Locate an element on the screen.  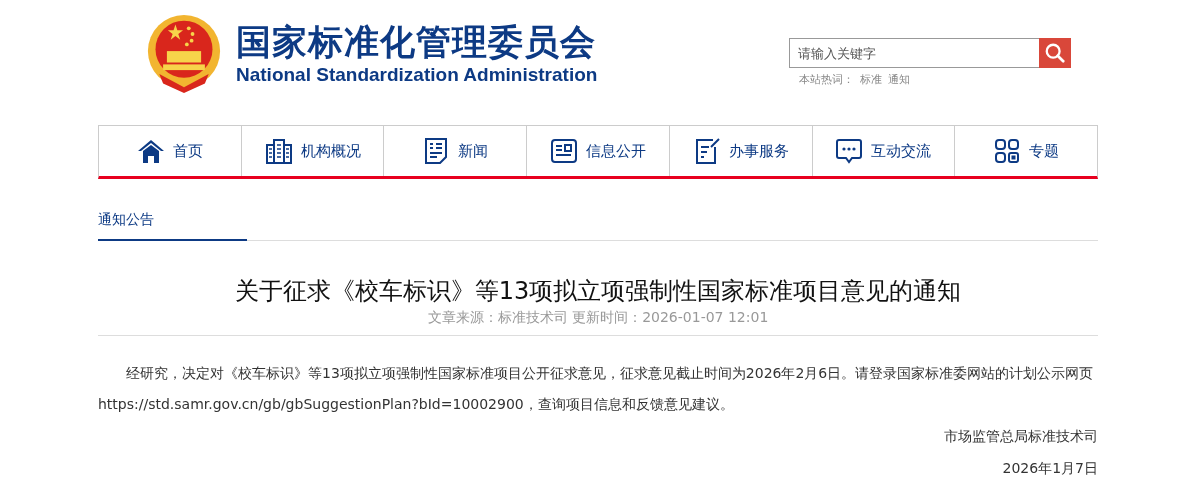
search-button is located at coordinates (1055, 53).